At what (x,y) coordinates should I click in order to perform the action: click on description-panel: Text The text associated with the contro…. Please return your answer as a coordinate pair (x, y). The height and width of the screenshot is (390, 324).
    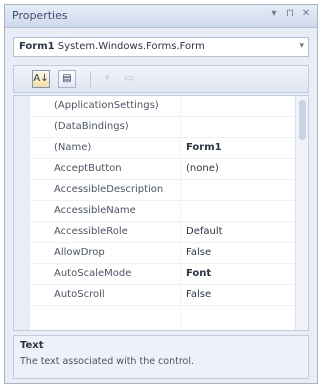
    Looking at the image, I should click on (161, 357).